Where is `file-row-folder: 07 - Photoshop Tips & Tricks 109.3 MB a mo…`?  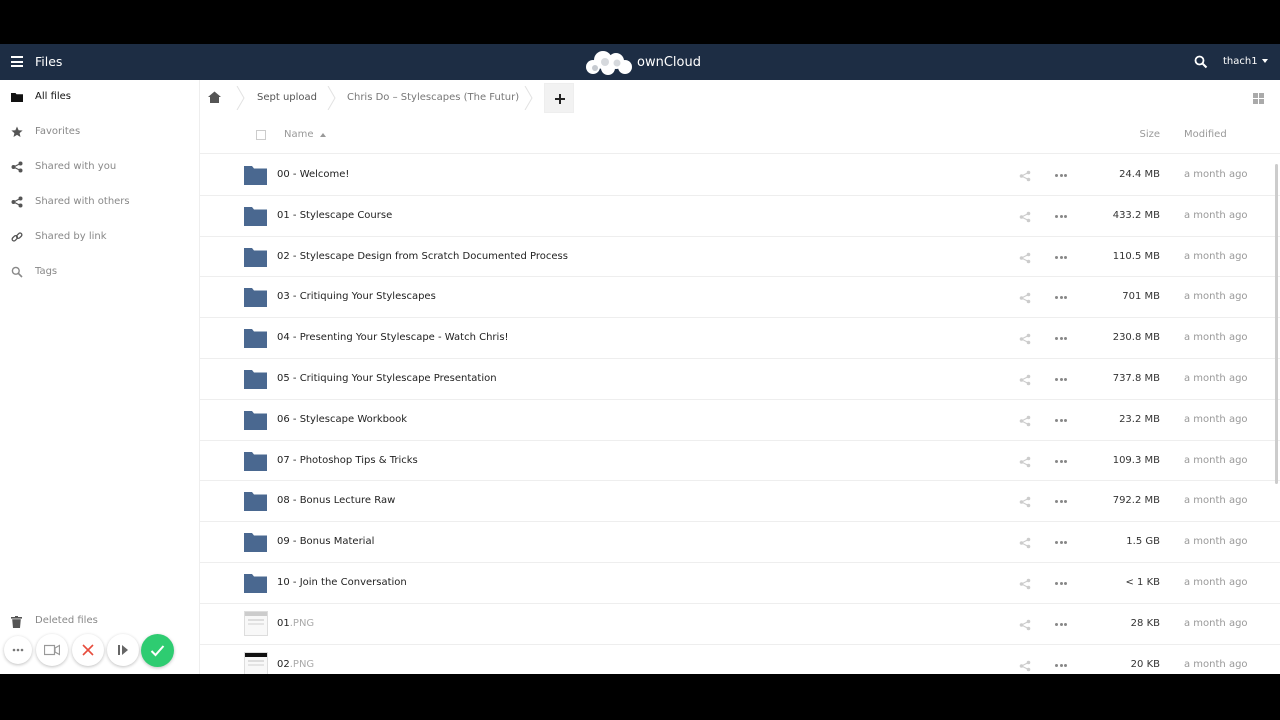
file-row-folder: 07 - Photoshop Tips & Tricks 109.3 MB a mo… is located at coordinates (740, 461).